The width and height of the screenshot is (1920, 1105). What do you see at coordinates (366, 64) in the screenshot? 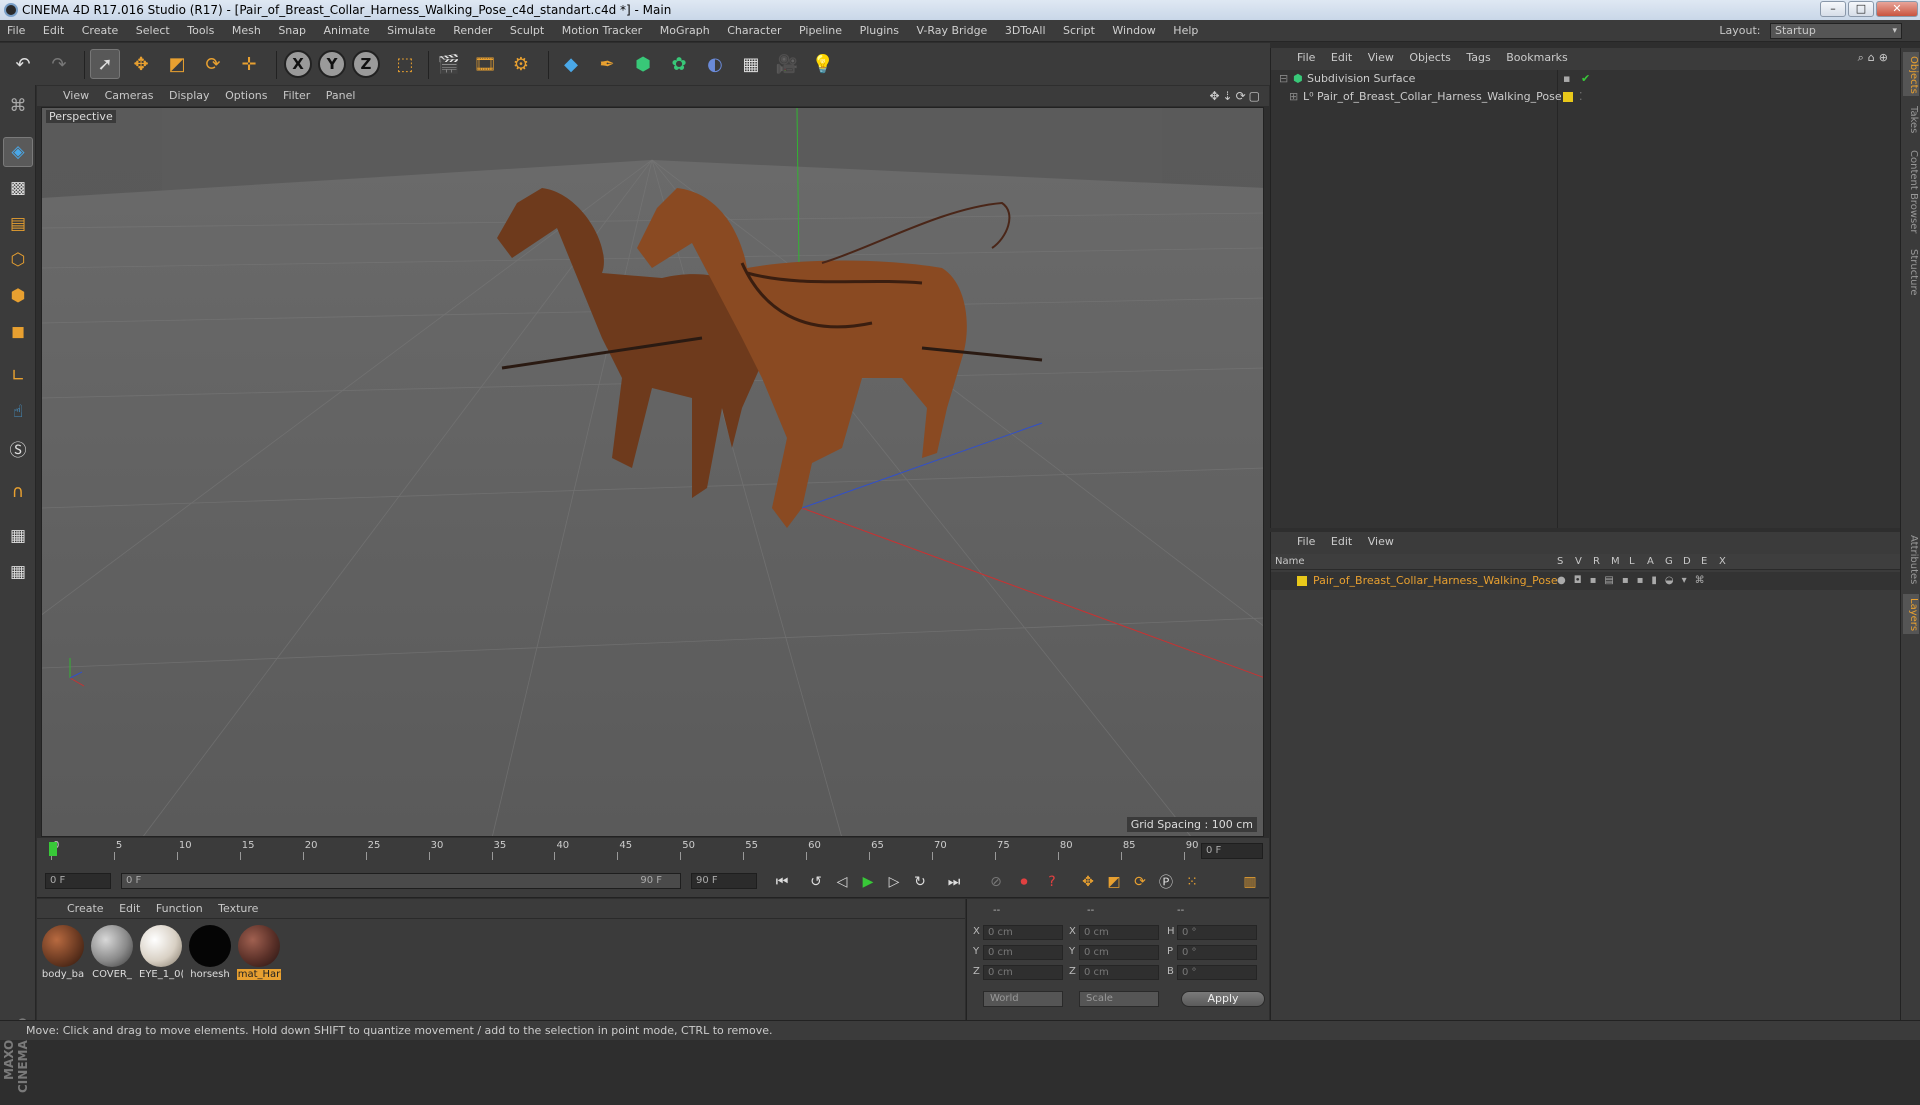
I see `z-axis-lock-icon: Z` at bounding box center [366, 64].